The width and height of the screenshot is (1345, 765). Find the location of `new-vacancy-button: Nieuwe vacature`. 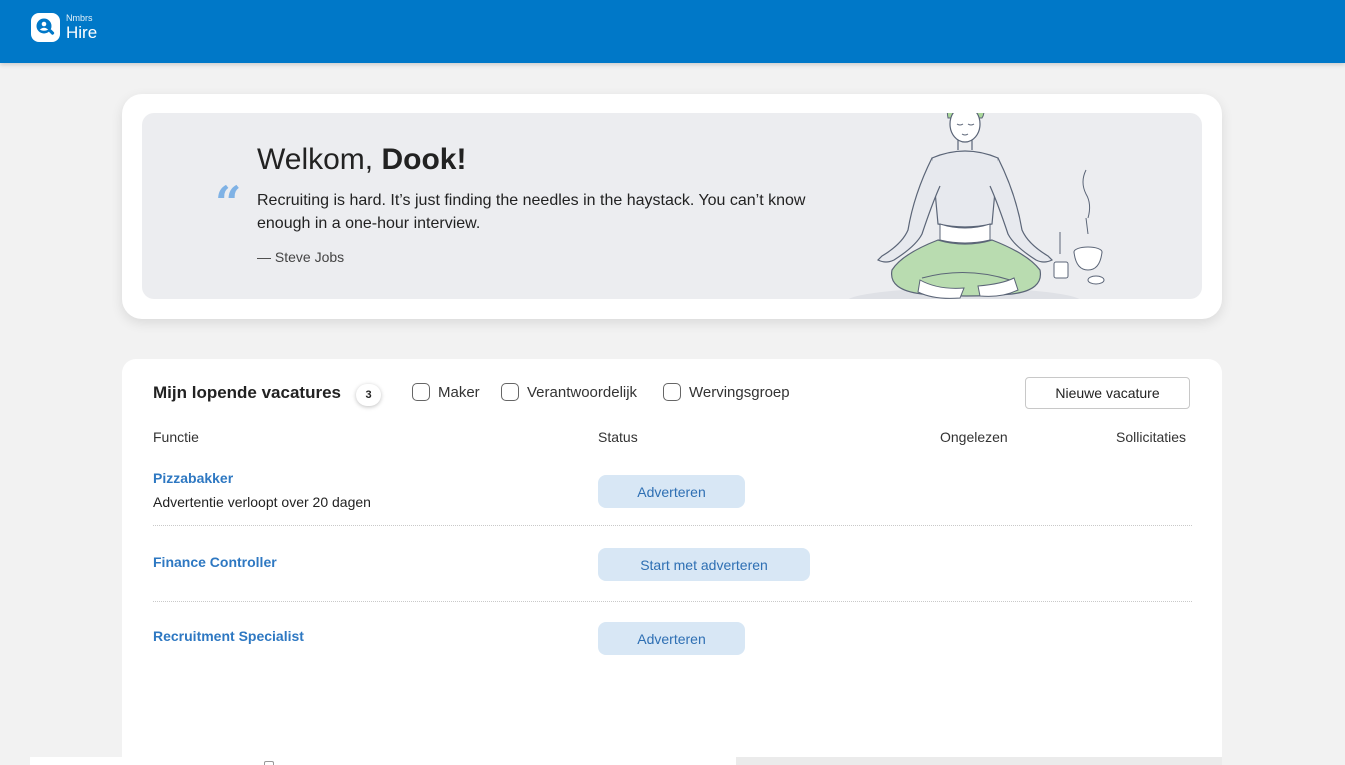

new-vacancy-button: Nieuwe vacature is located at coordinates (1107, 393).